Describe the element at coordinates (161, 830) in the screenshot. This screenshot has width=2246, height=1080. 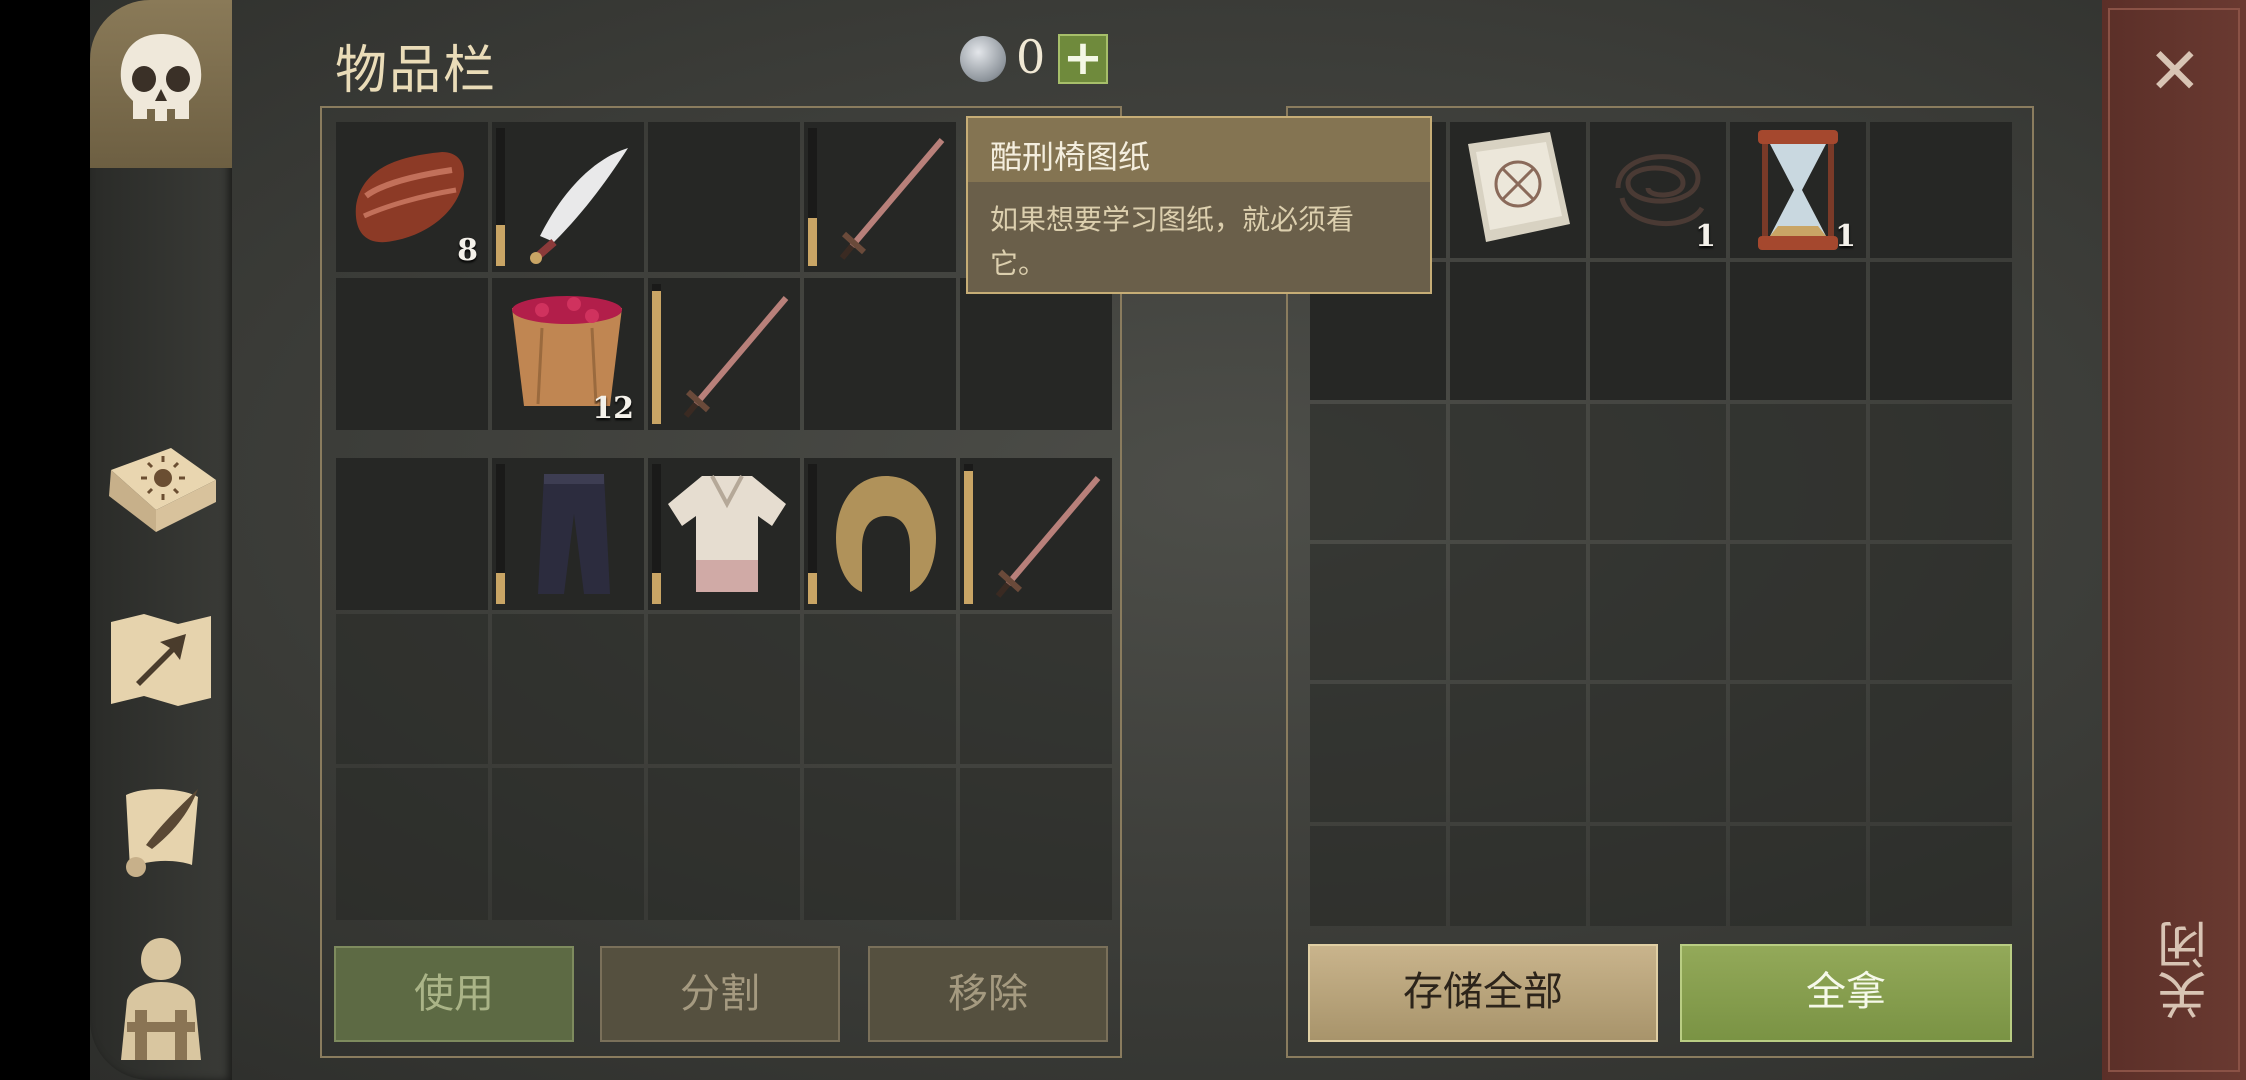
I see `scroll-quill-icon` at that location.